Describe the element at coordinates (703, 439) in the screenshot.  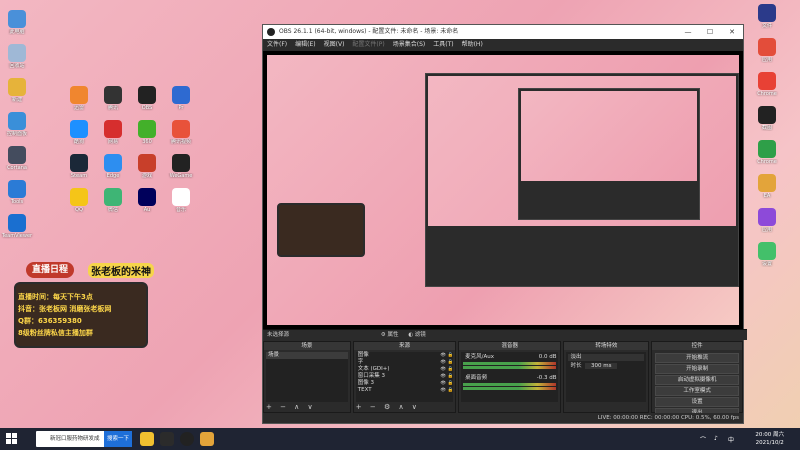
I see `network-icon: ⌒` at that location.